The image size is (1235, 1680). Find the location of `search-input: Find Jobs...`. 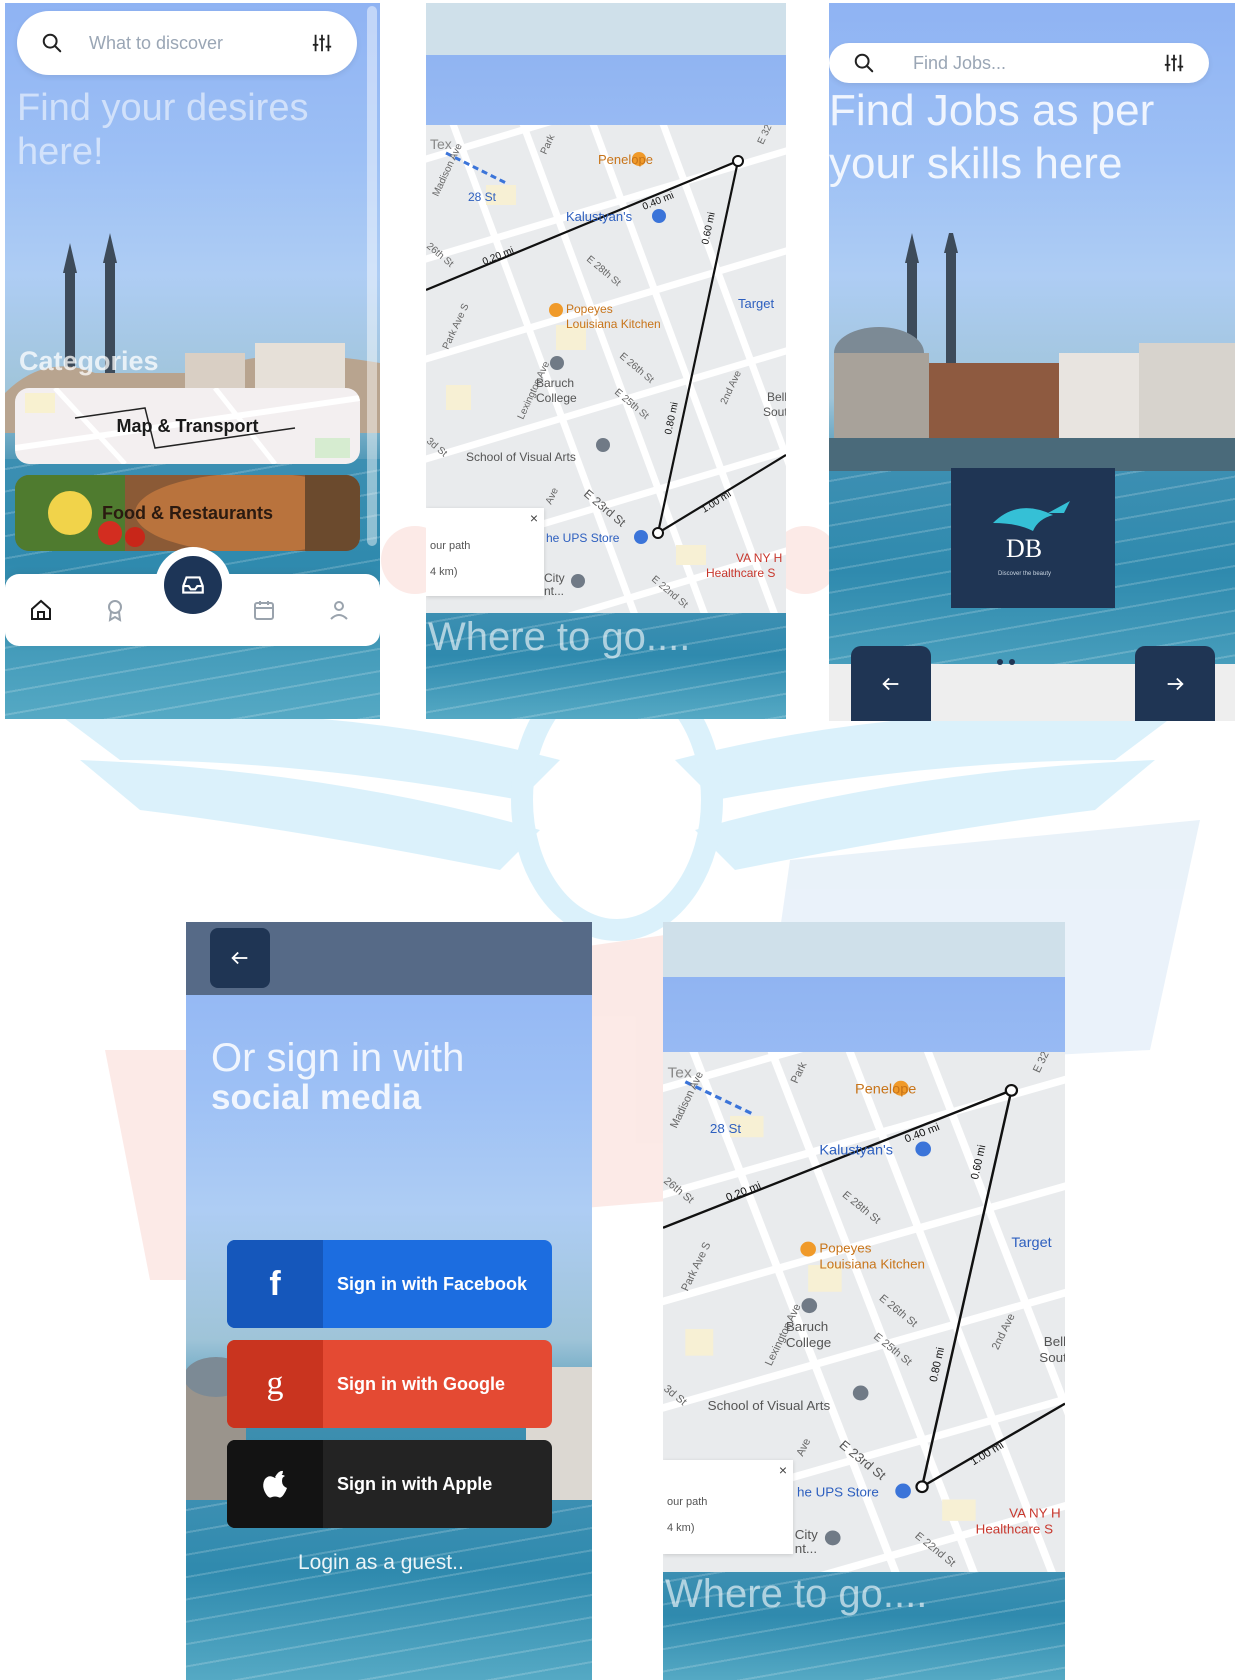

search-input: Find Jobs... is located at coordinates (1037, 63).